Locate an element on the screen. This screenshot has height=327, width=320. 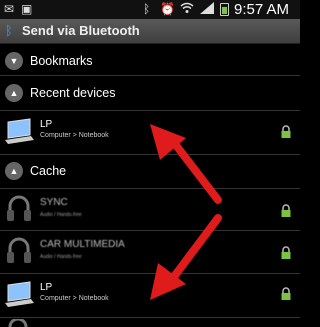
section-cache: ▲ Cache is located at coordinates (150, 171).